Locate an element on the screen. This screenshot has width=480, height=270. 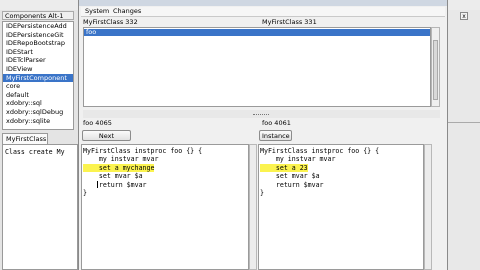
scrollbar-thumb is located at coordinates (435, 70).